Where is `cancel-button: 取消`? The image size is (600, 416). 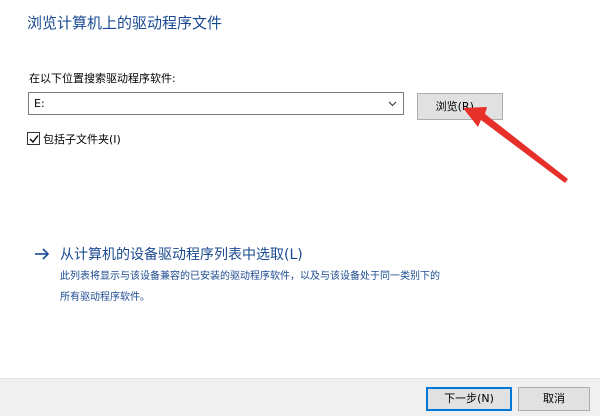
cancel-button: 取消 is located at coordinates (554, 399).